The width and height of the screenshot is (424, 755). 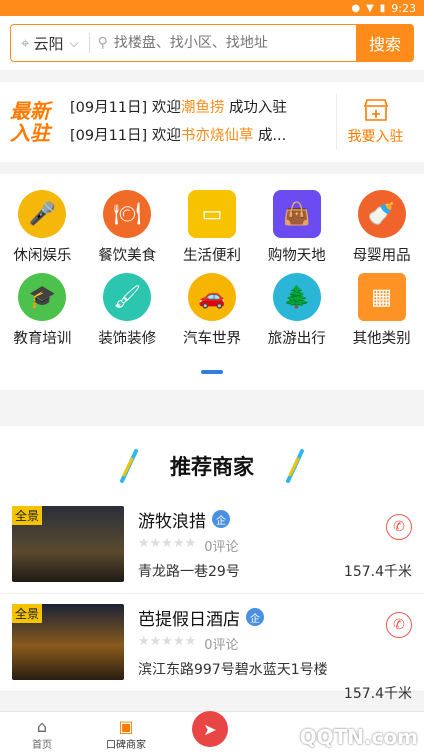 I want to click on home-icon: ⌂, so click(x=42, y=726).